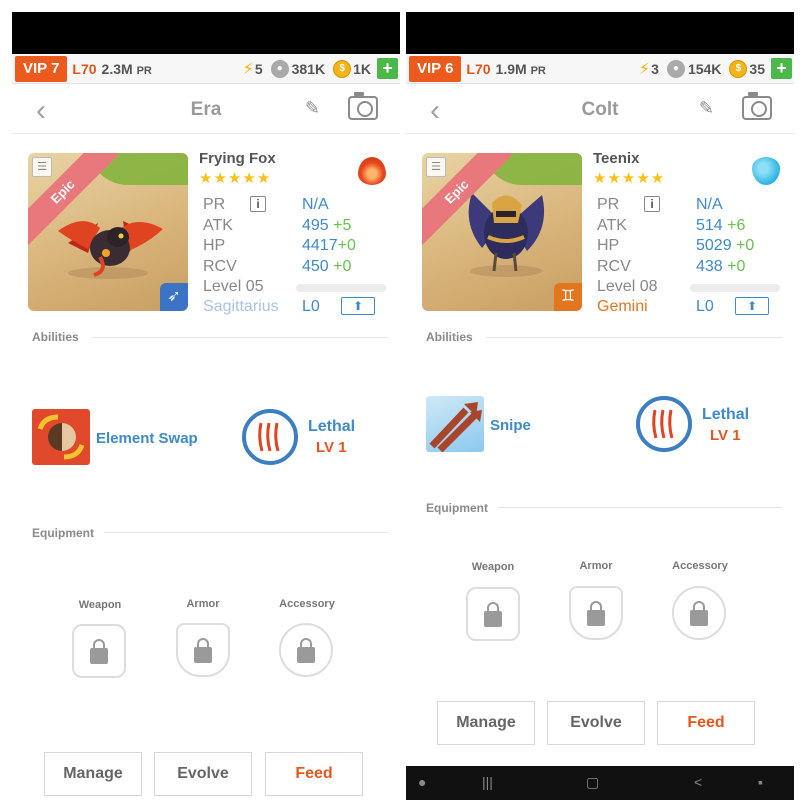  What do you see at coordinates (568, 297) in the screenshot?
I see `gemini-icon: ♊` at bounding box center [568, 297].